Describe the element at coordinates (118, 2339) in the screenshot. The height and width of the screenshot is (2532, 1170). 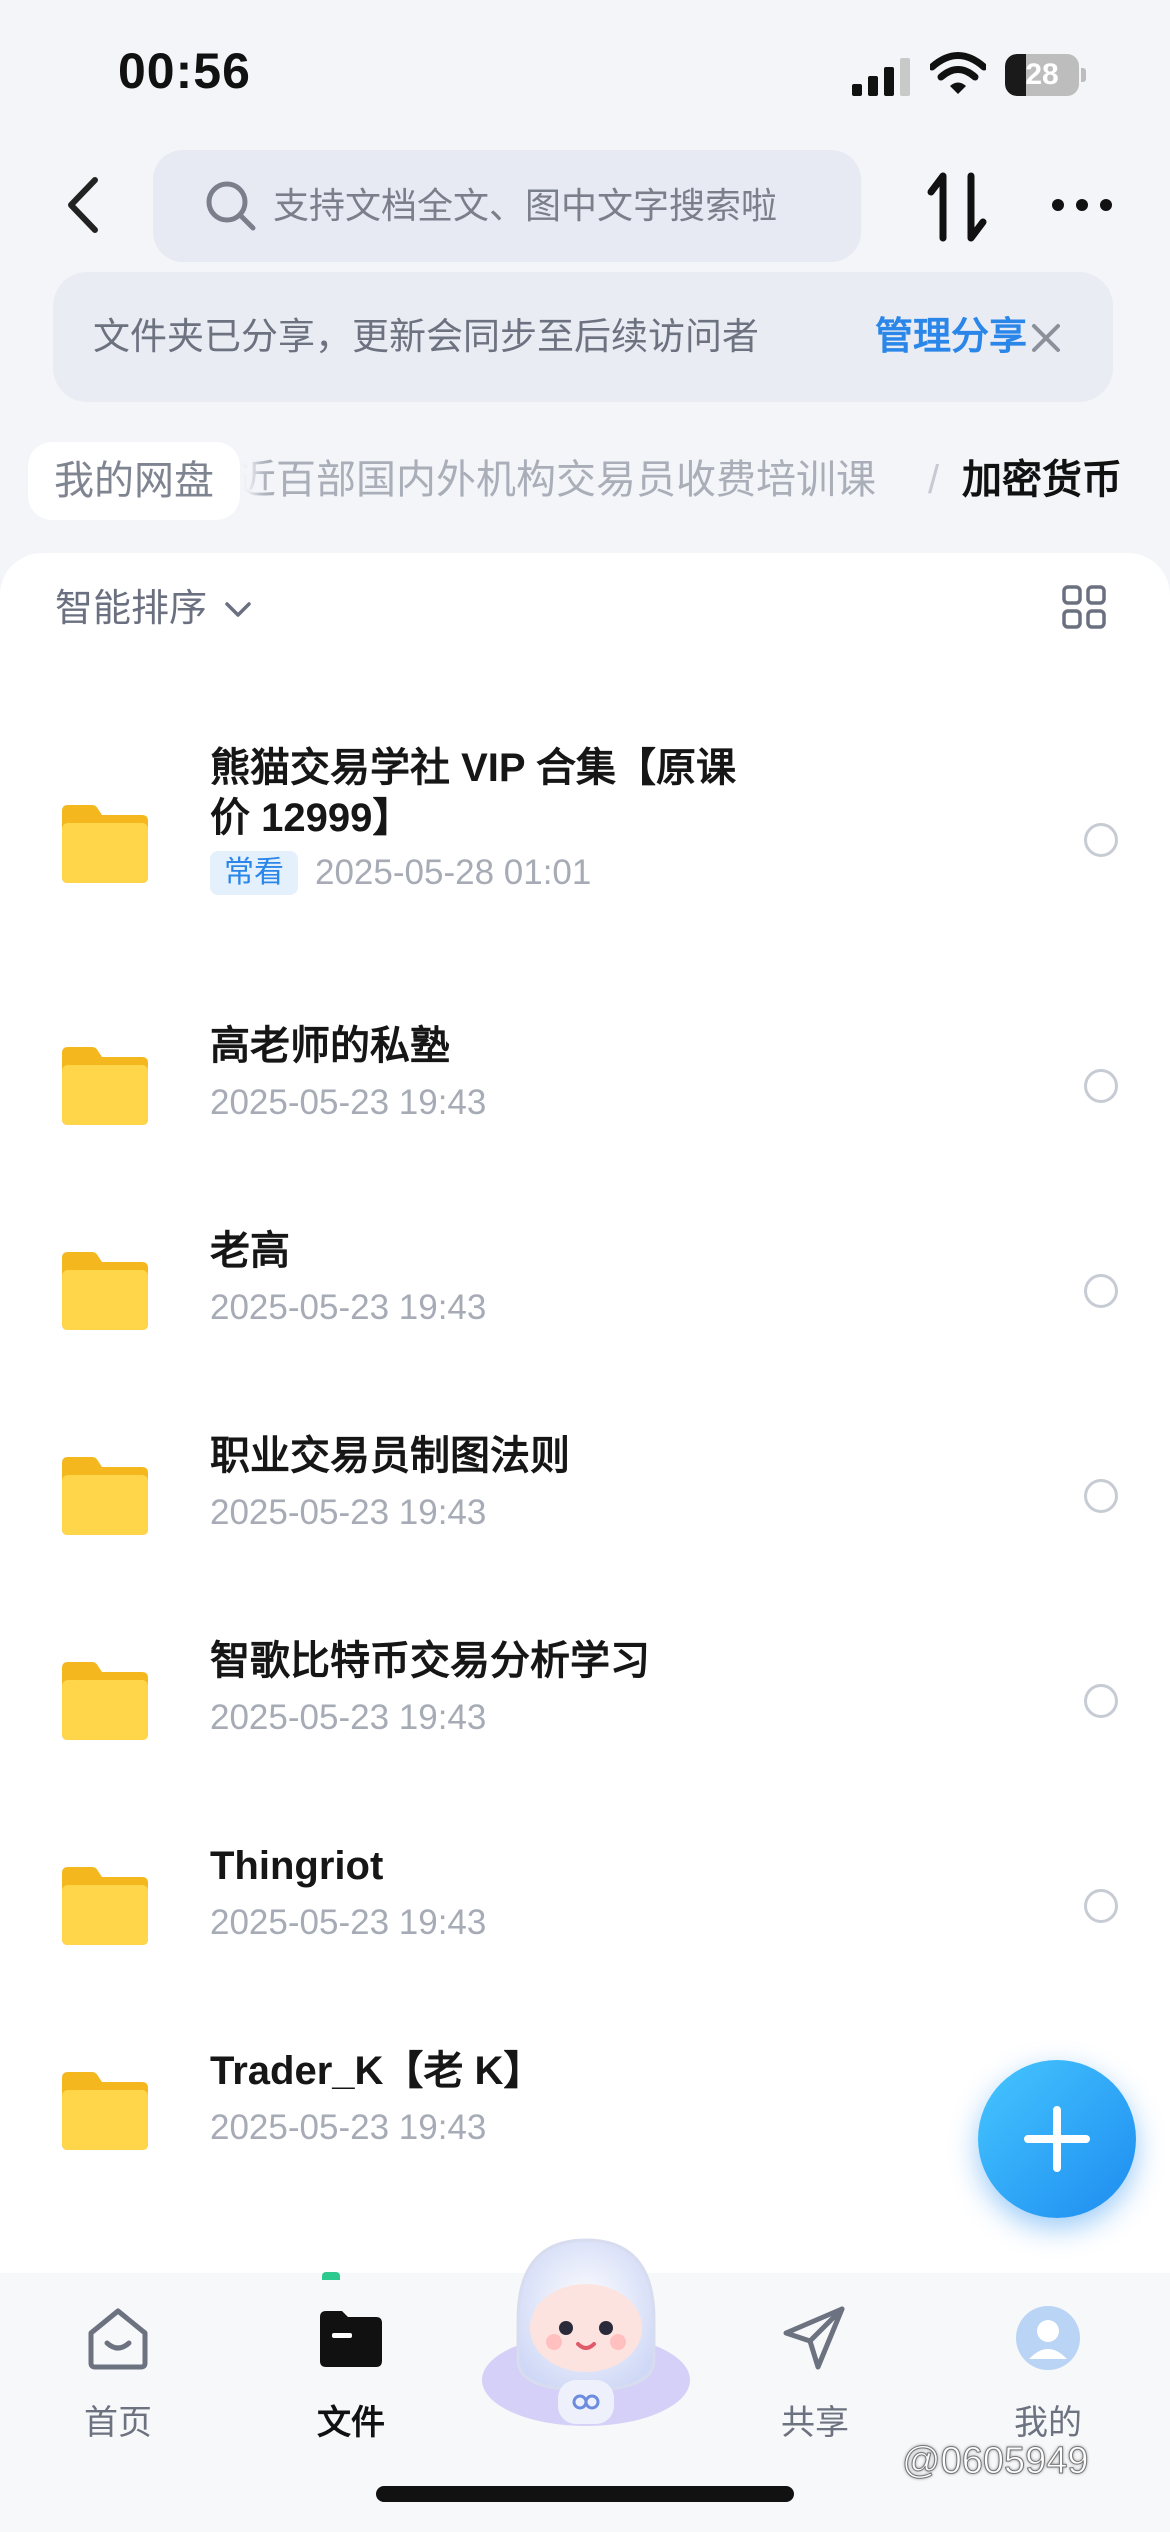
I see `home-icon` at that location.